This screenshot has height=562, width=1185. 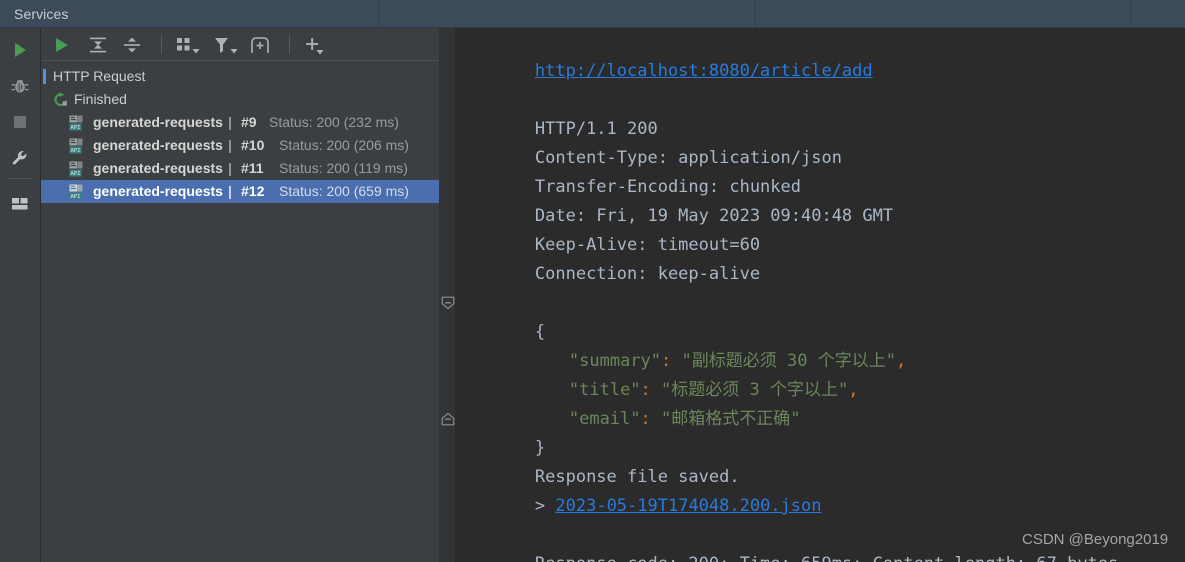 What do you see at coordinates (592, 14) in the screenshot?
I see `tool-window-header: Services` at bounding box center [592, 14].